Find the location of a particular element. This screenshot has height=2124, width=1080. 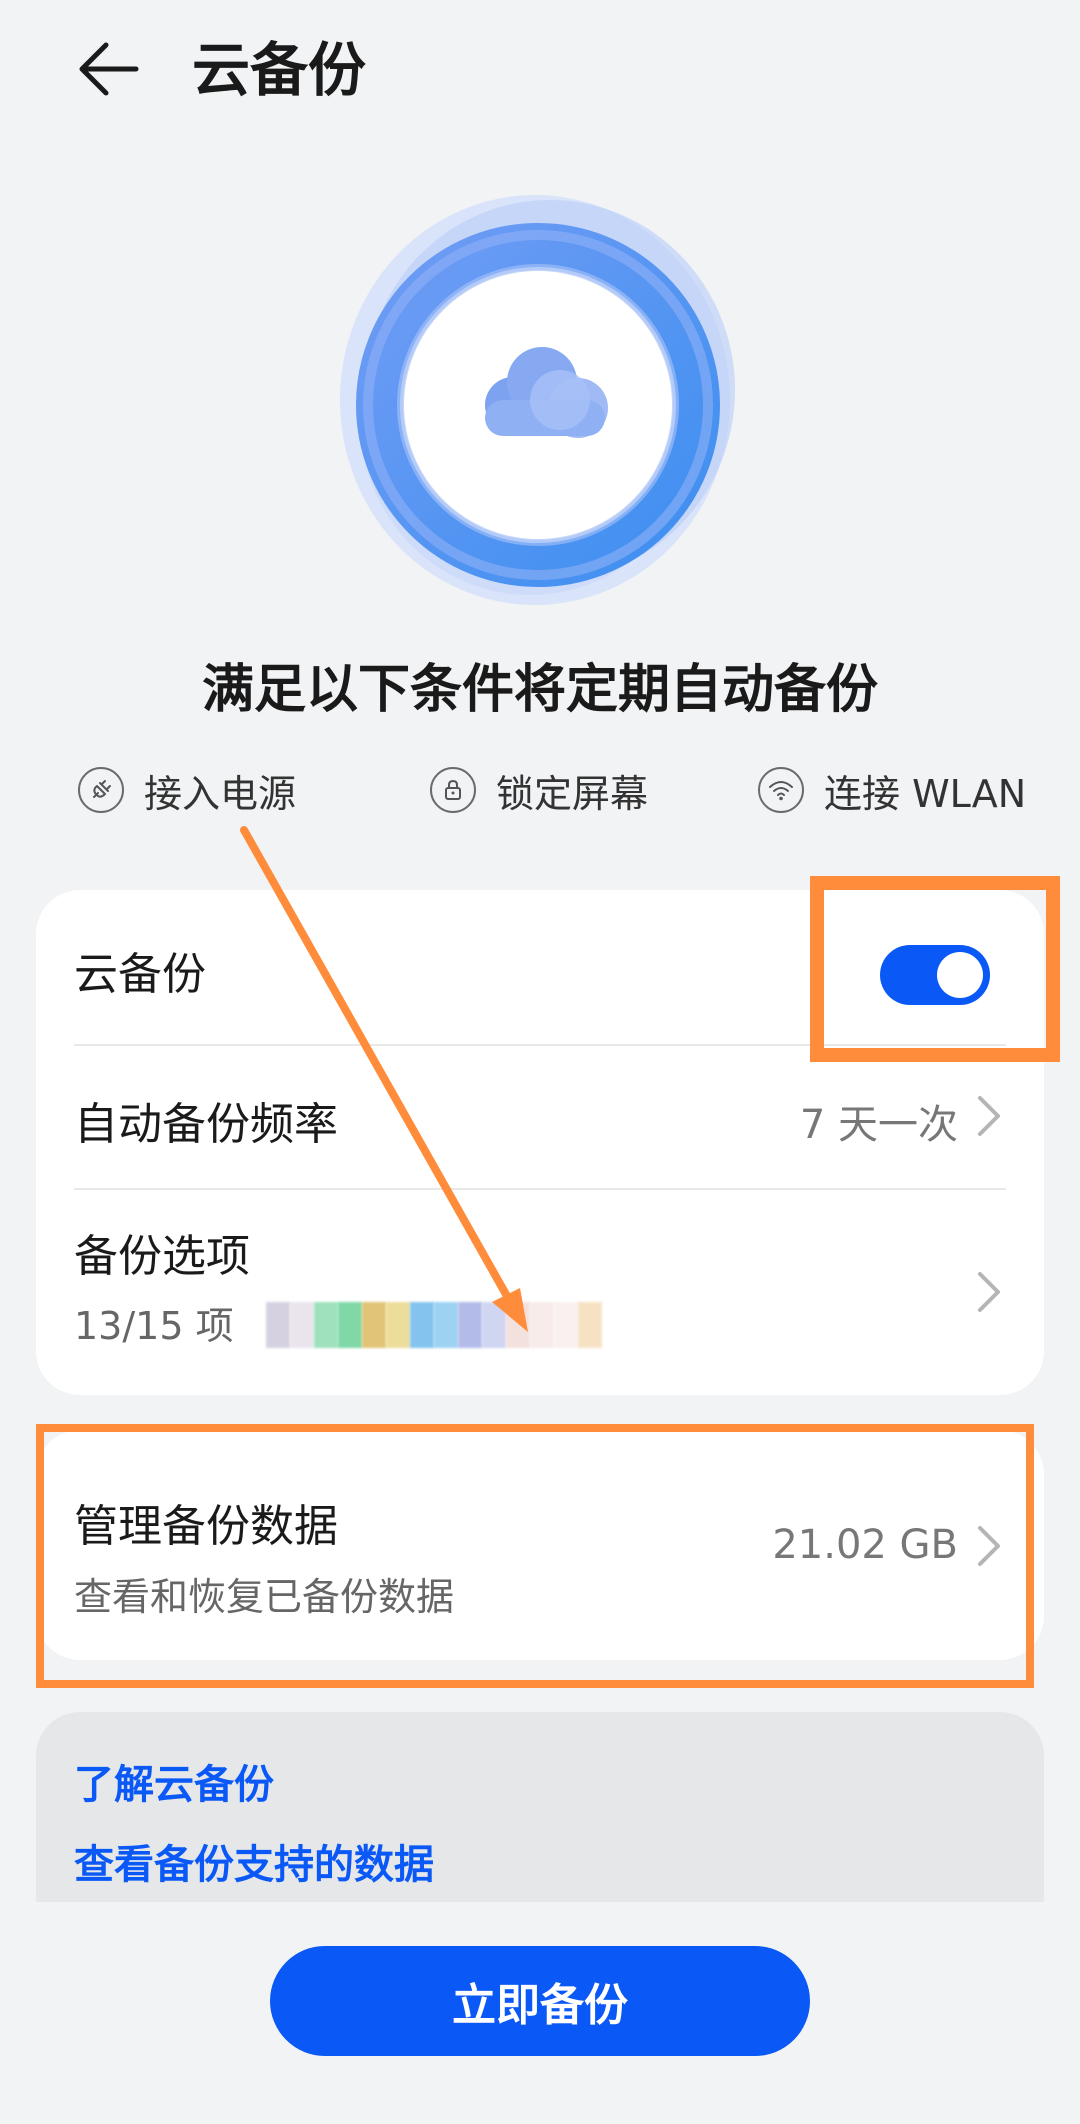

toggle-highlight-box is located at coordinates (935, 969).